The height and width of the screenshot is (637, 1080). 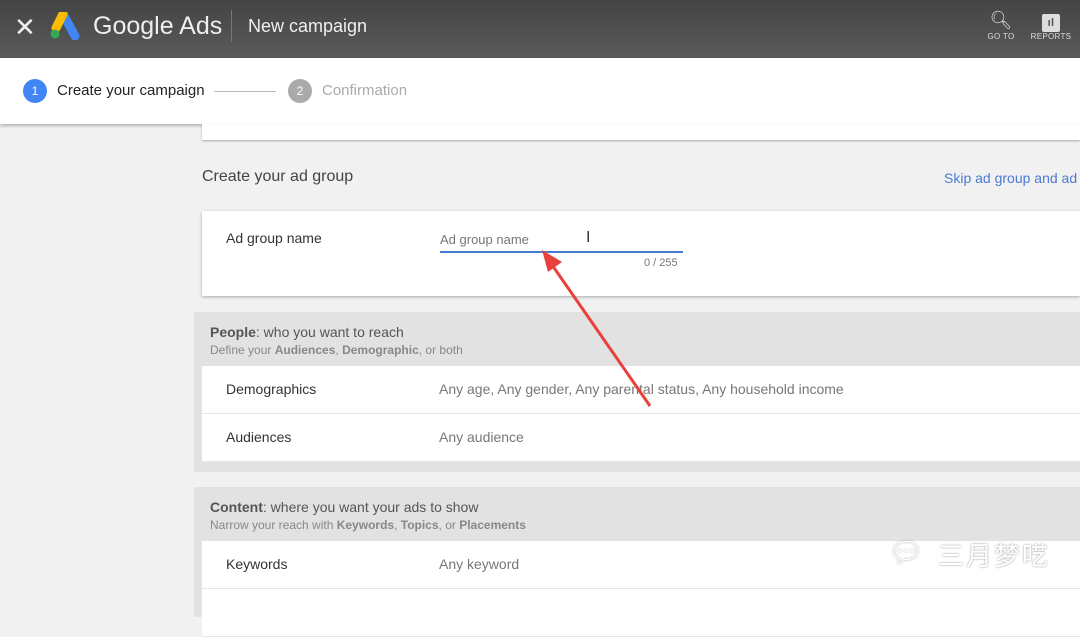 I want to click on watermark: 三月梦呓, so click(x=994, y=556).